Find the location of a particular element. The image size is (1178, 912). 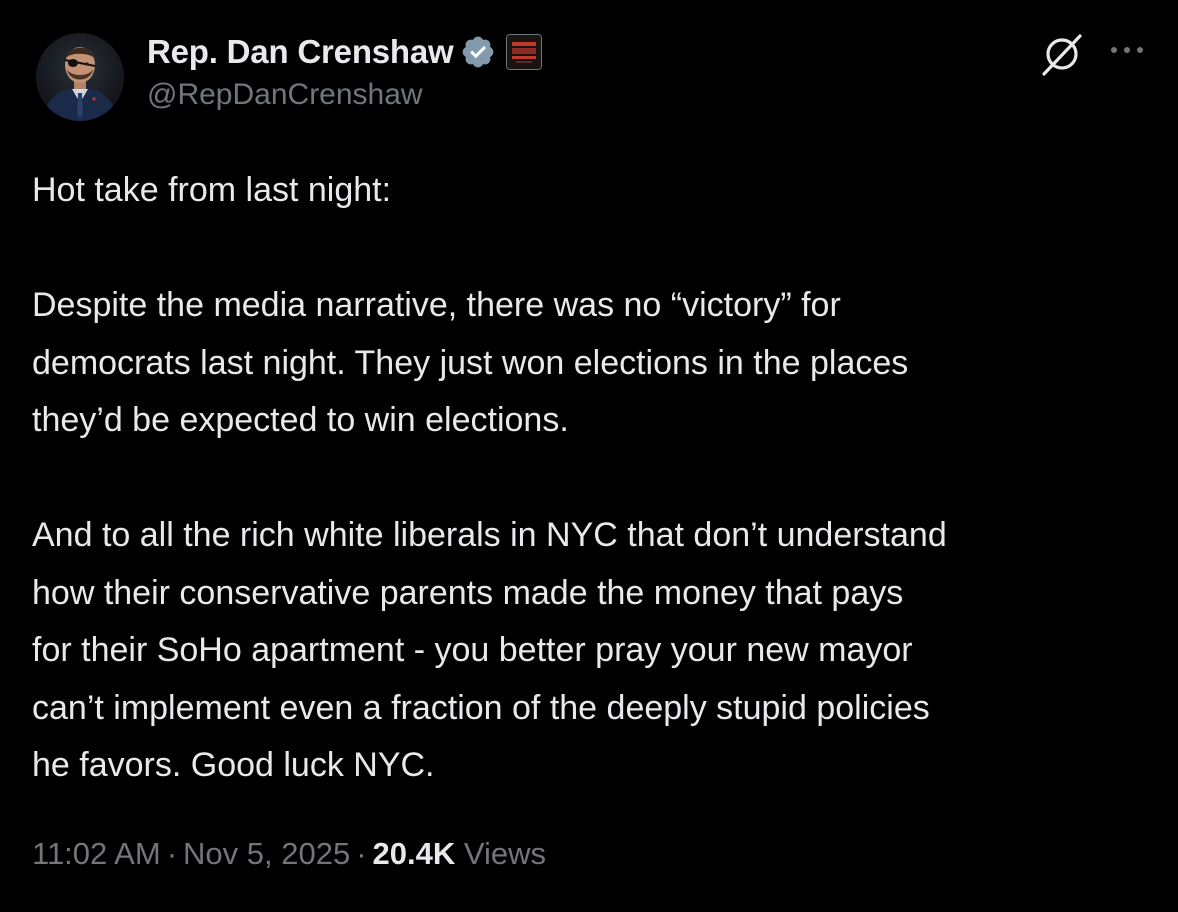

author-handle: @RepDanCrenshaw is located at coordinates (562, 95).